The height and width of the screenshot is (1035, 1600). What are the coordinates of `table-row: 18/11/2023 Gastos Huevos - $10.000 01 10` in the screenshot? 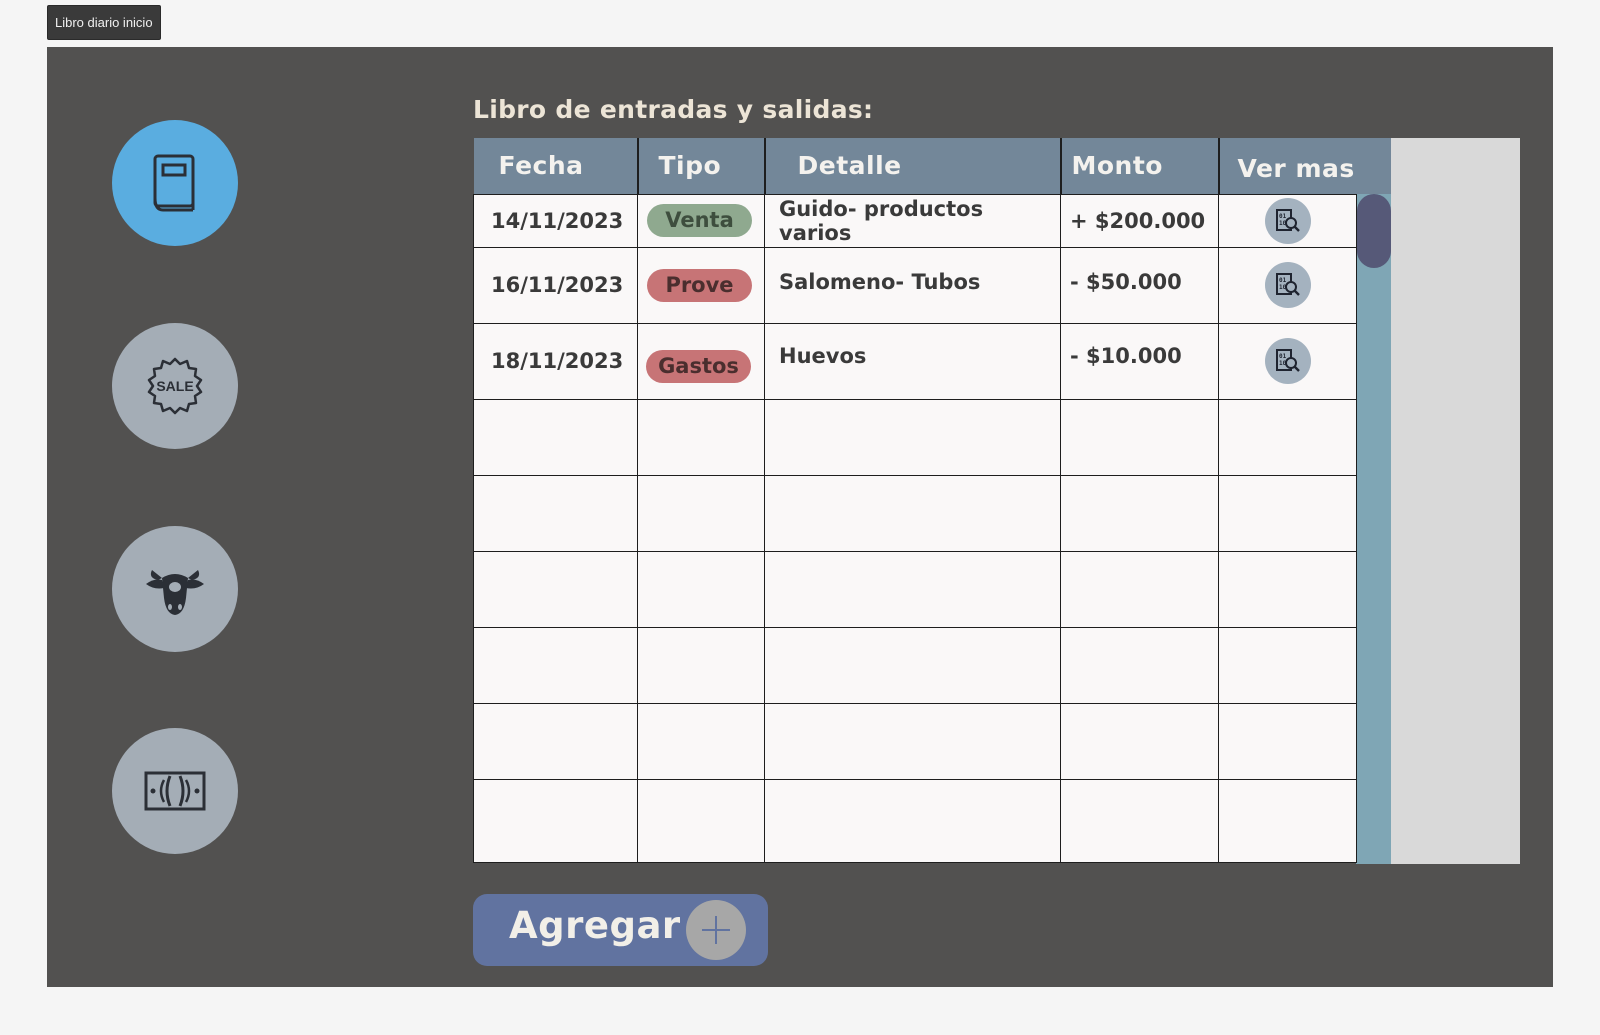 It's located at (915, 361).